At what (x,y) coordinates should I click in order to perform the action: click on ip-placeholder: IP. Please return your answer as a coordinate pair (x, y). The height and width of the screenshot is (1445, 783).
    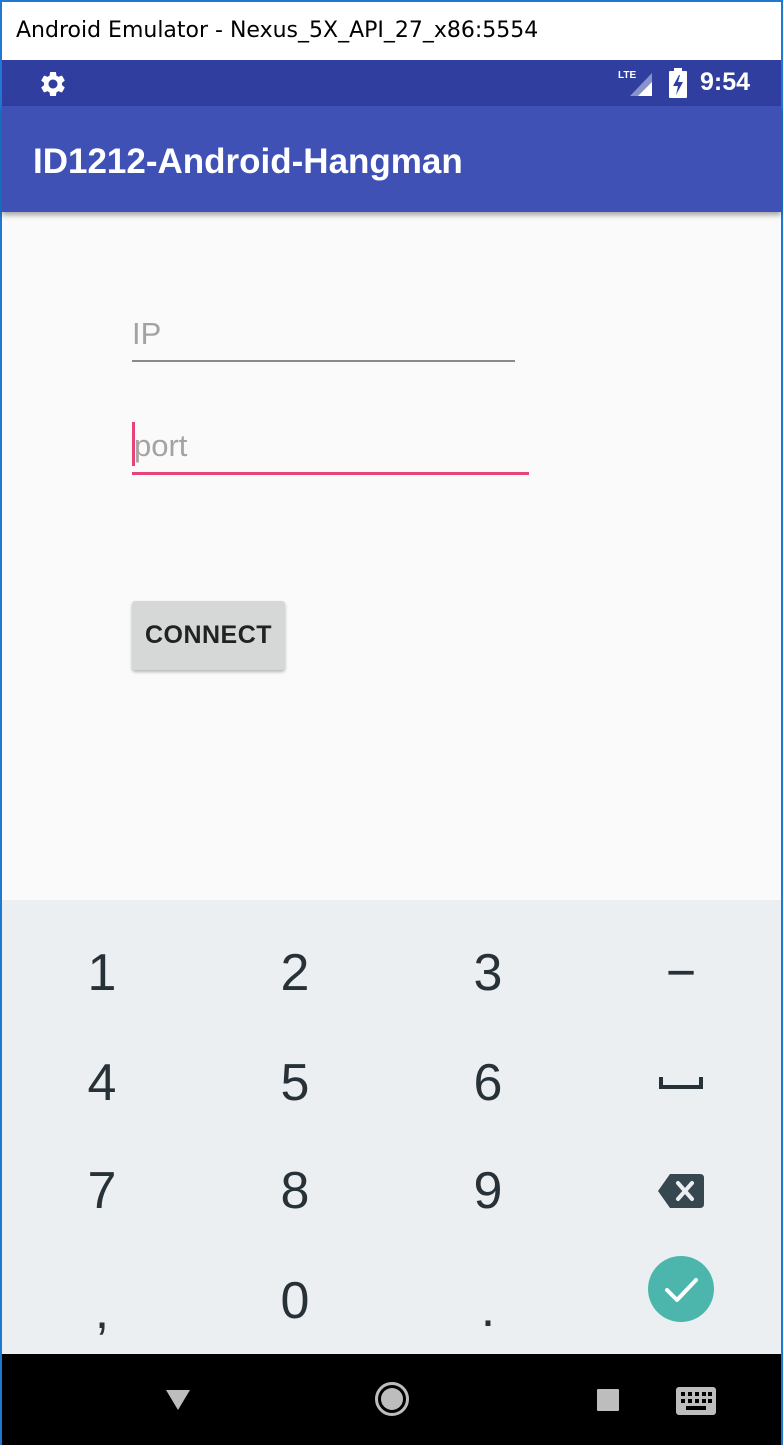
    Looking at the image, I should click on (147, 333).